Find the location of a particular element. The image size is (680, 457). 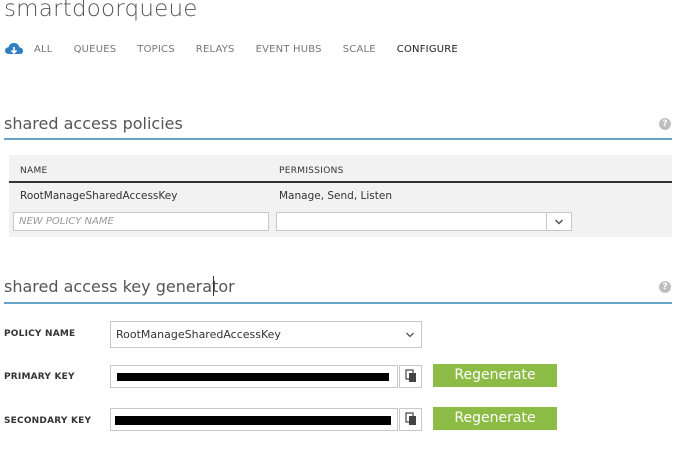

permissions-dropdown-button is located at coordinates (558, 221).